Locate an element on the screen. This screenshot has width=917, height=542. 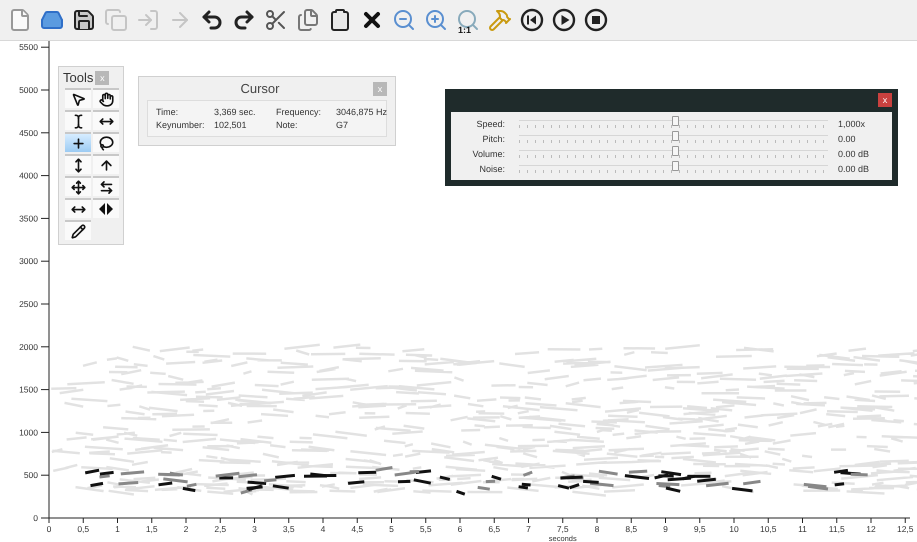
axis-label: 5,5 is located at coordinates (426, 529).